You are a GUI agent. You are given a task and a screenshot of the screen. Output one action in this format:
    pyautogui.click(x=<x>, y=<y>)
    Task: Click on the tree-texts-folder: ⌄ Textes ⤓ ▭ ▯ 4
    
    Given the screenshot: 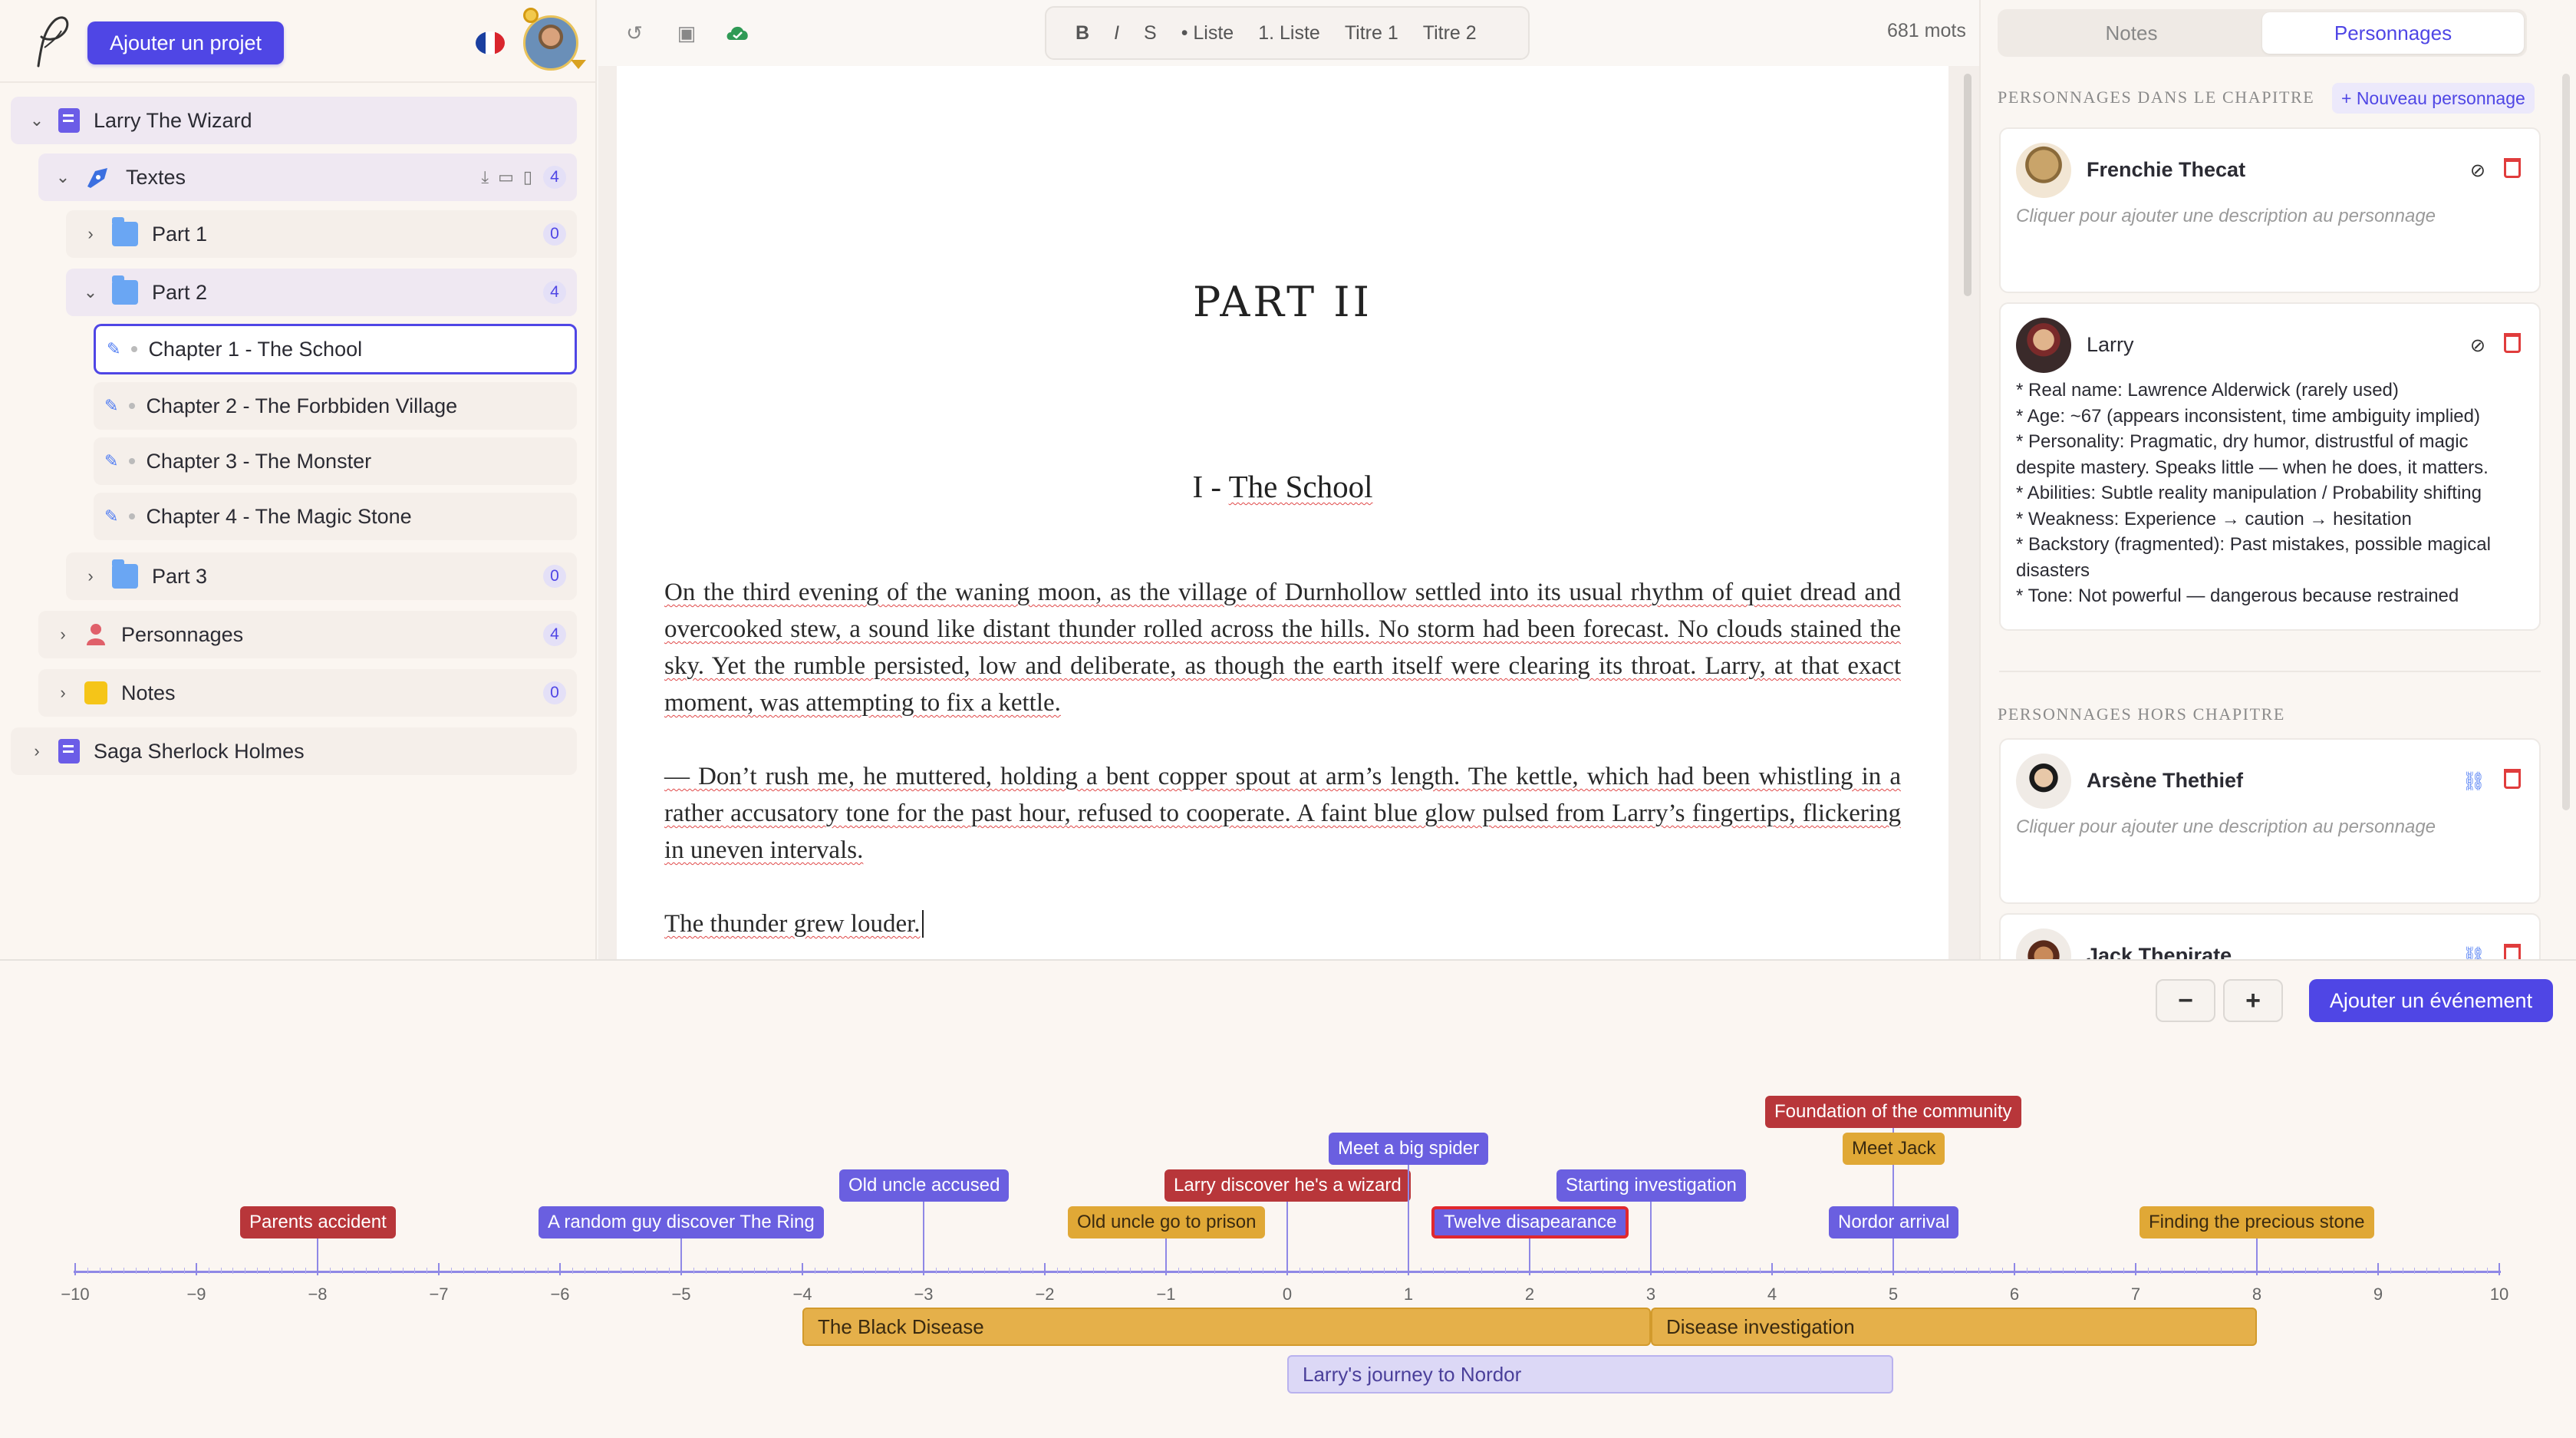 What is the action you would take?
    pyautogui.click(x=307, y=177)
    